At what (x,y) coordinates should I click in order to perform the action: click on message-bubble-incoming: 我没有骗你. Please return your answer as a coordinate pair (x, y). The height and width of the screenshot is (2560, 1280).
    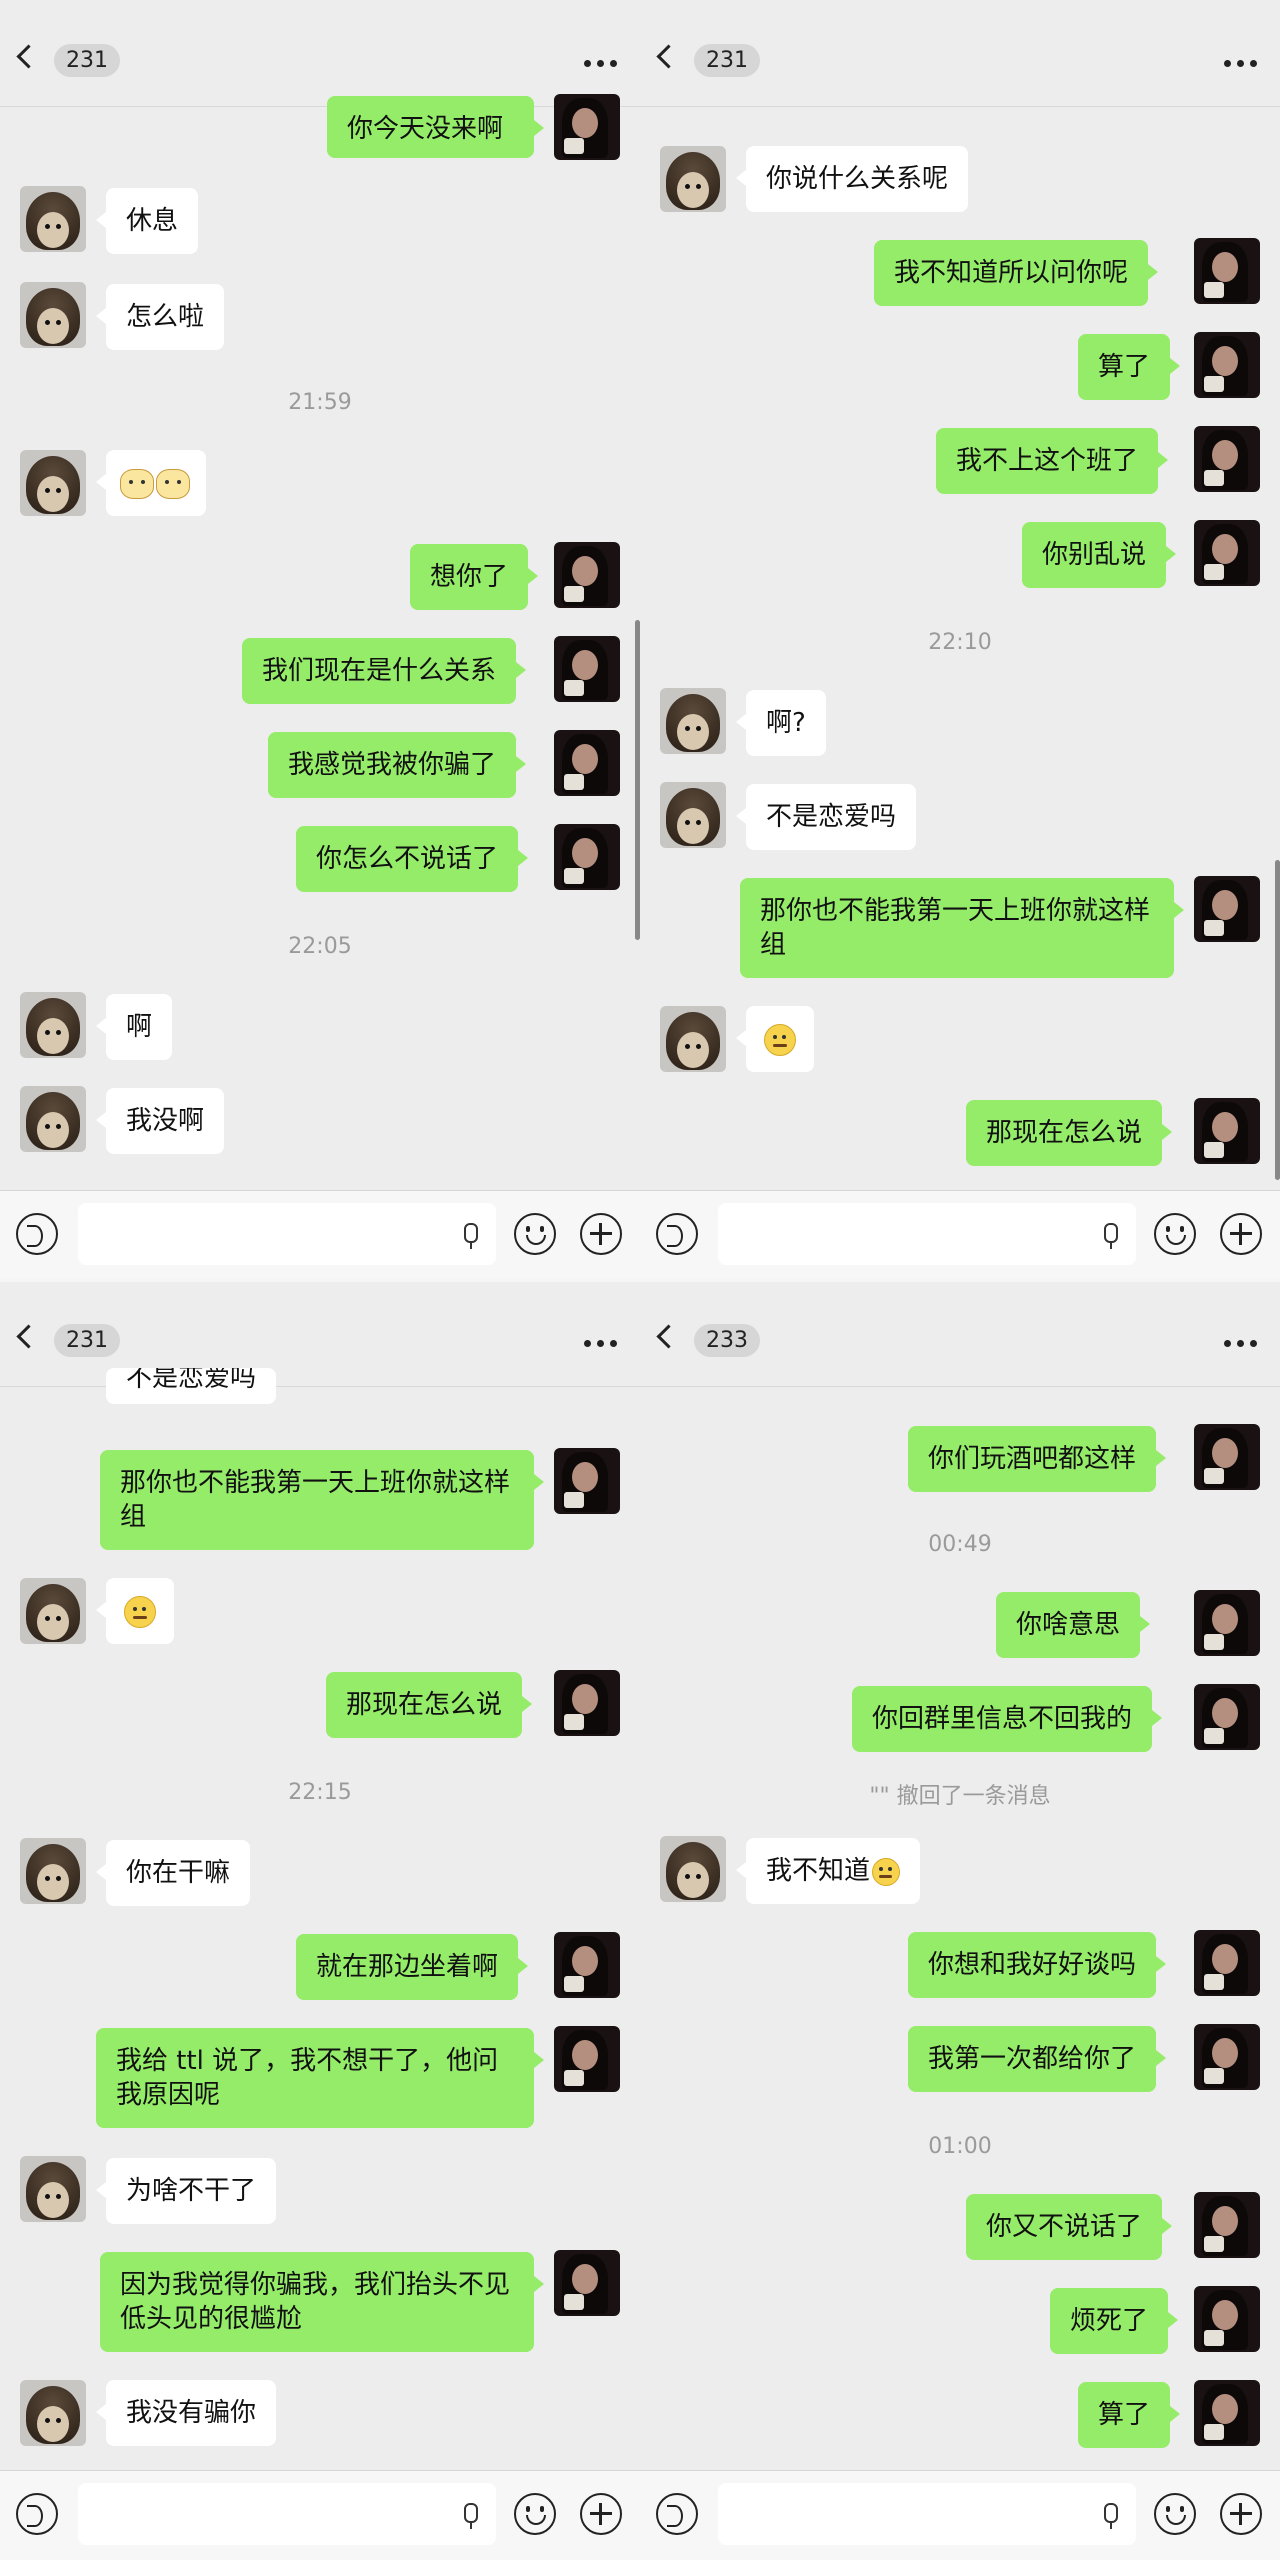
    Looking at the image, I should click on (186, 2413).